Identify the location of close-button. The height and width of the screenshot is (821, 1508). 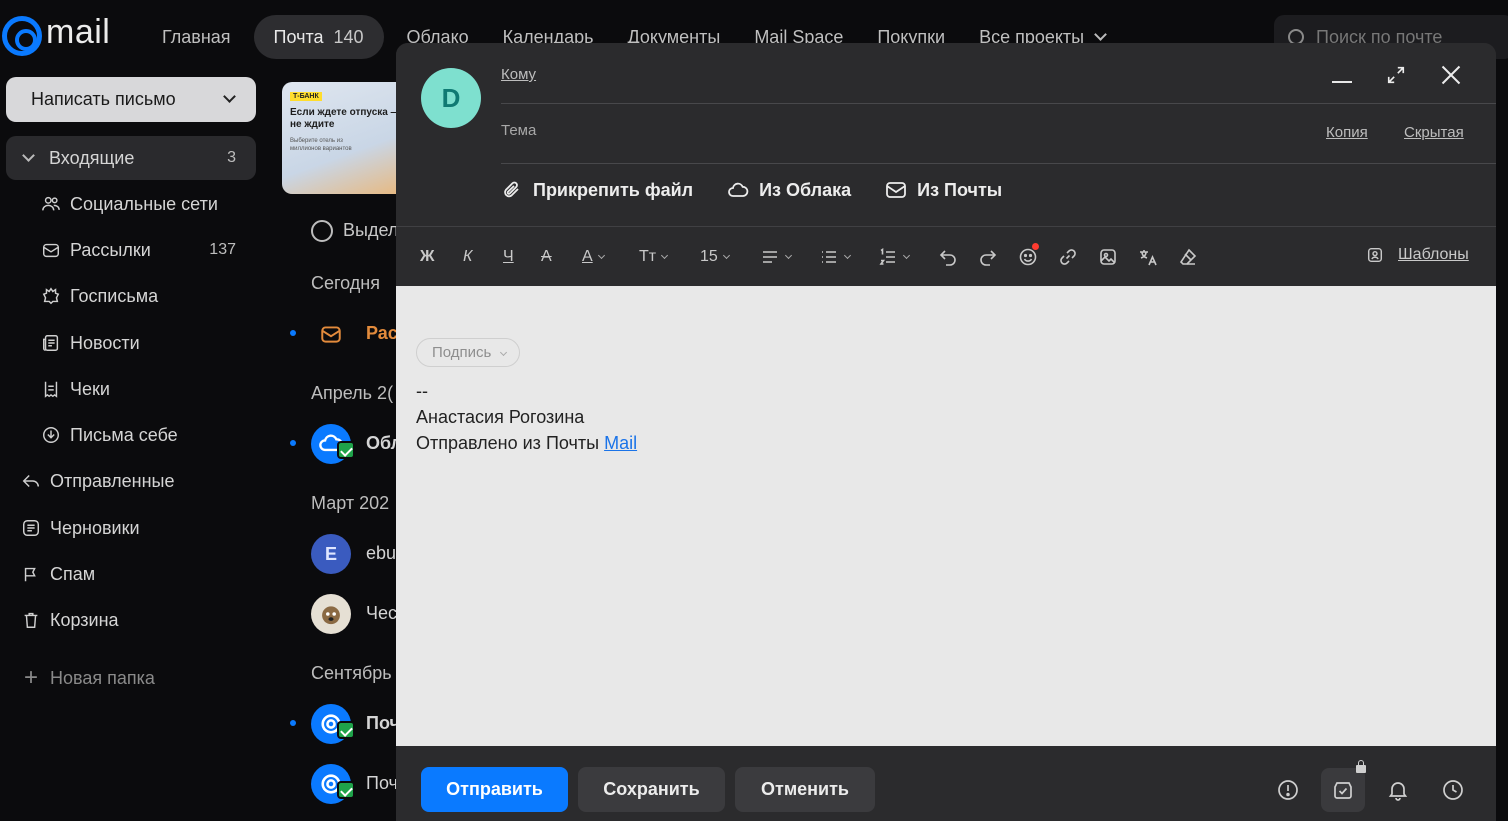
(1451, 75).